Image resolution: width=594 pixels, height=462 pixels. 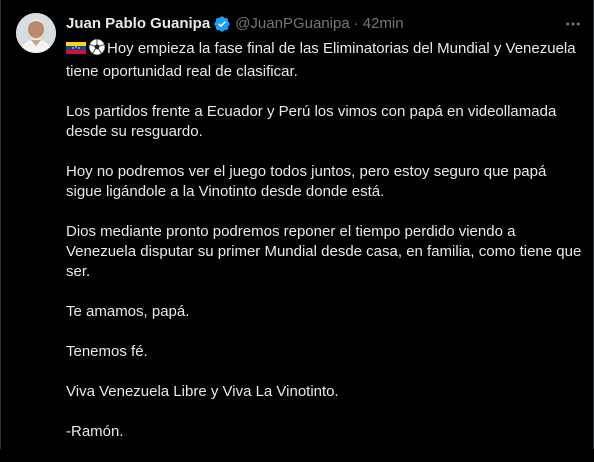 I want to click on soccer-ball-emoji, so click(x=97, y=50).